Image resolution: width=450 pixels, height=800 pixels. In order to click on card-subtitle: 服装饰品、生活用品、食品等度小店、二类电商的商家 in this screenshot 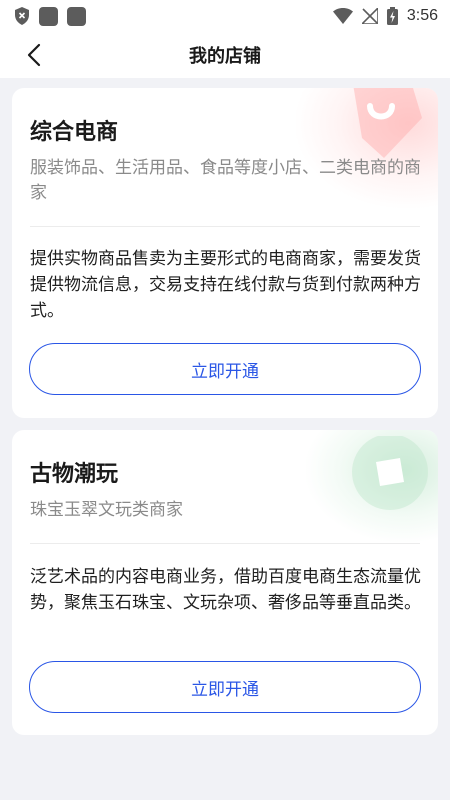, I will do `click(225, 180)`.